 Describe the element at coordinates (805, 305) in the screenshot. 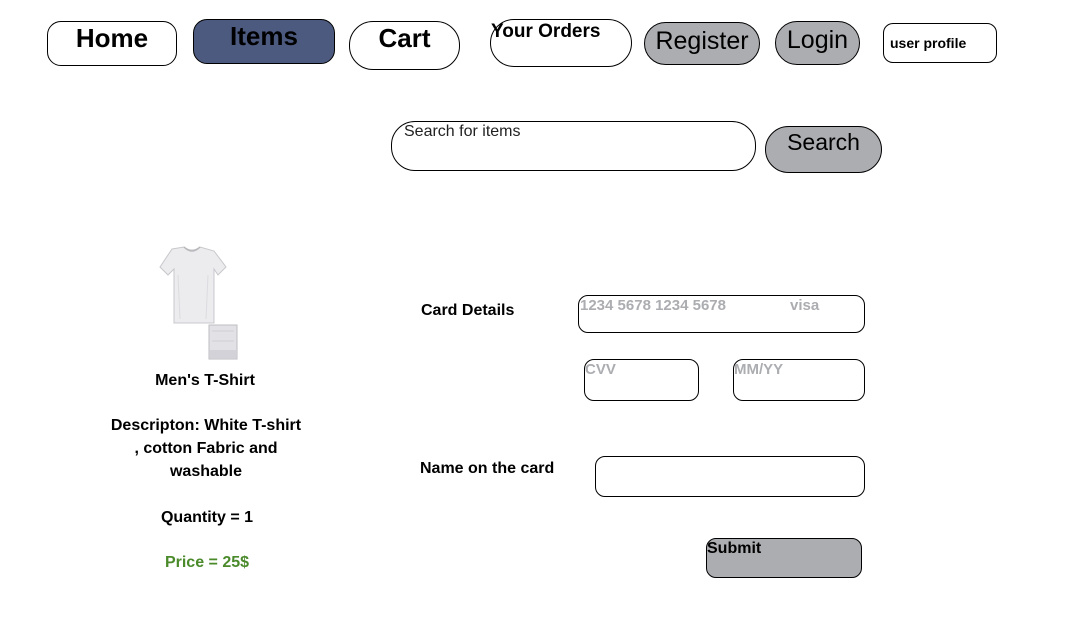

I see `card-type-label: visa` at that location.